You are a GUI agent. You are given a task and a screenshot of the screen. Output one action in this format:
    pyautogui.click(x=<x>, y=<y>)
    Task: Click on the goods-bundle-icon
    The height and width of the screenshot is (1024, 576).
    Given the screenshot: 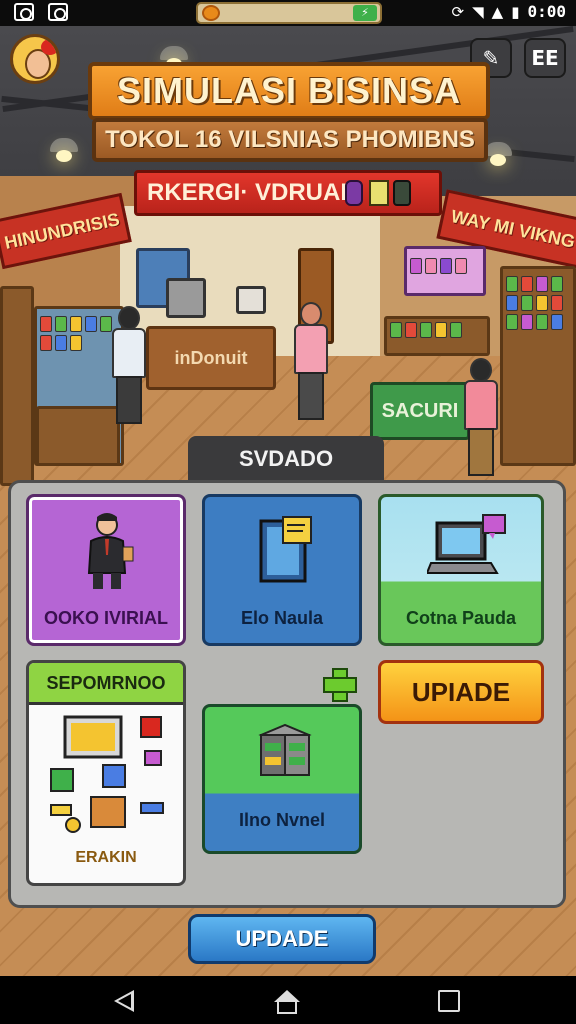 What is the action you would take?
    pyautogui.click(x=107, y=774)
    